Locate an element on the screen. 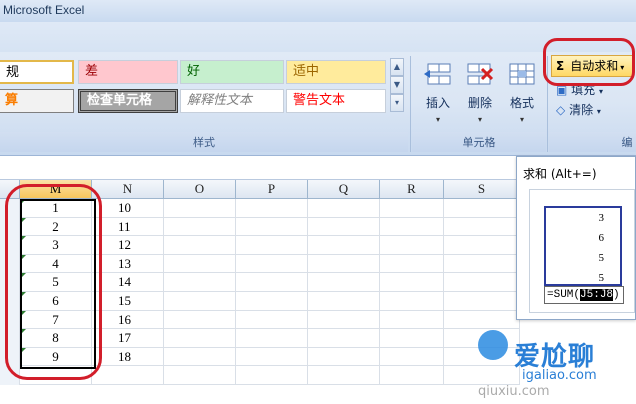  watermark-overlay-text: qiuxiu.com is located at coordinates (514, 391).